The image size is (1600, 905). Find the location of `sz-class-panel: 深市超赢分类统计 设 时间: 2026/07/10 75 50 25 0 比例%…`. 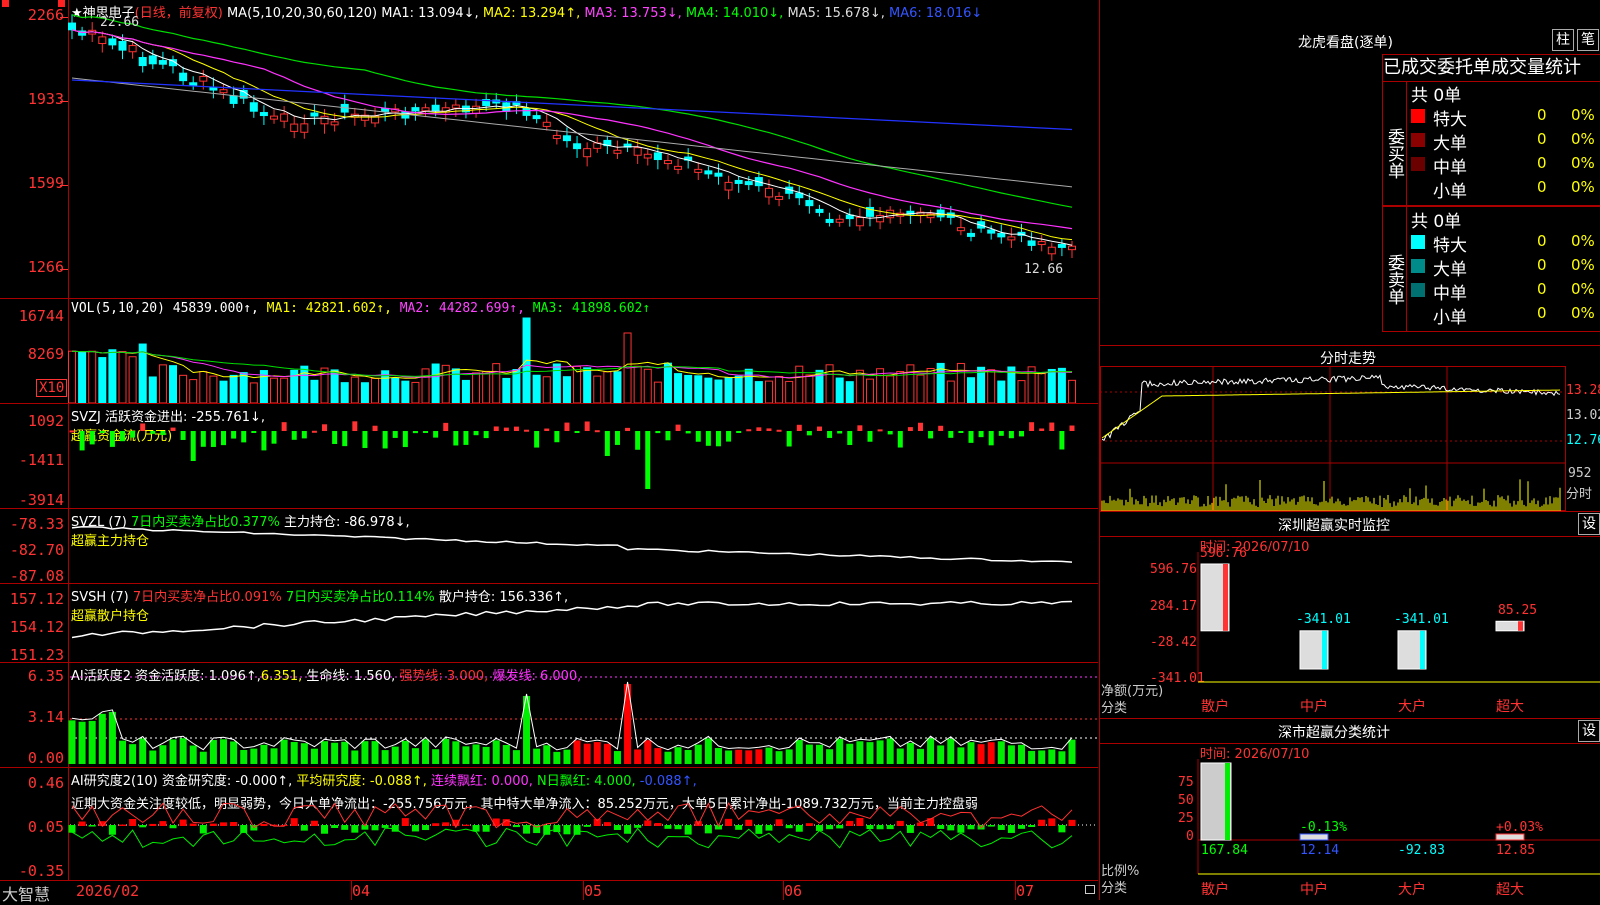

sz-class-panel: 深市超赢分类统计 设 时间: 2026/07/10 75 50 25 0 比例%… is located at coordinates (1349, 809).